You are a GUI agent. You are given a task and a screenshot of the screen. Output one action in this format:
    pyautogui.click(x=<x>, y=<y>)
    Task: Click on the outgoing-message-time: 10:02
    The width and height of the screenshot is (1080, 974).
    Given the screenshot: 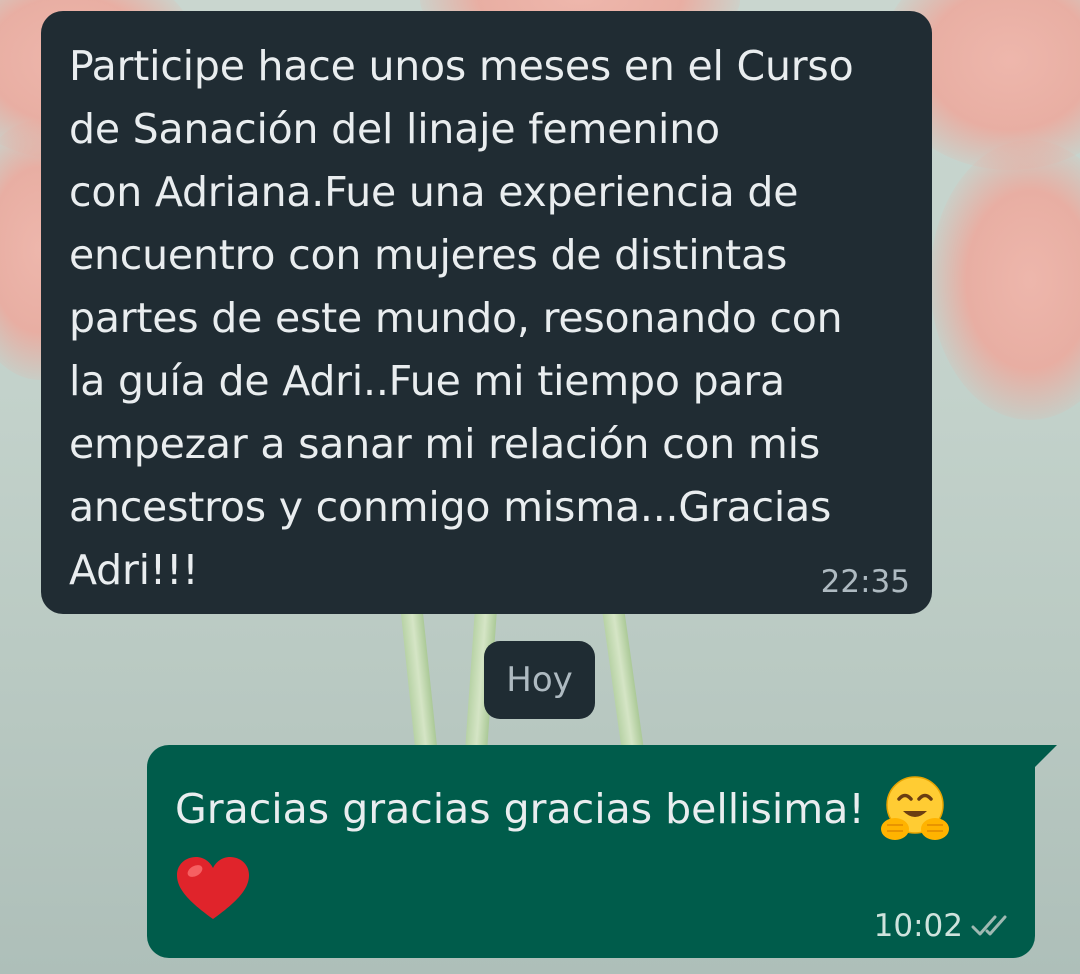 What is the action you would take?
    pyautogui.click(x=918, y=926)
    